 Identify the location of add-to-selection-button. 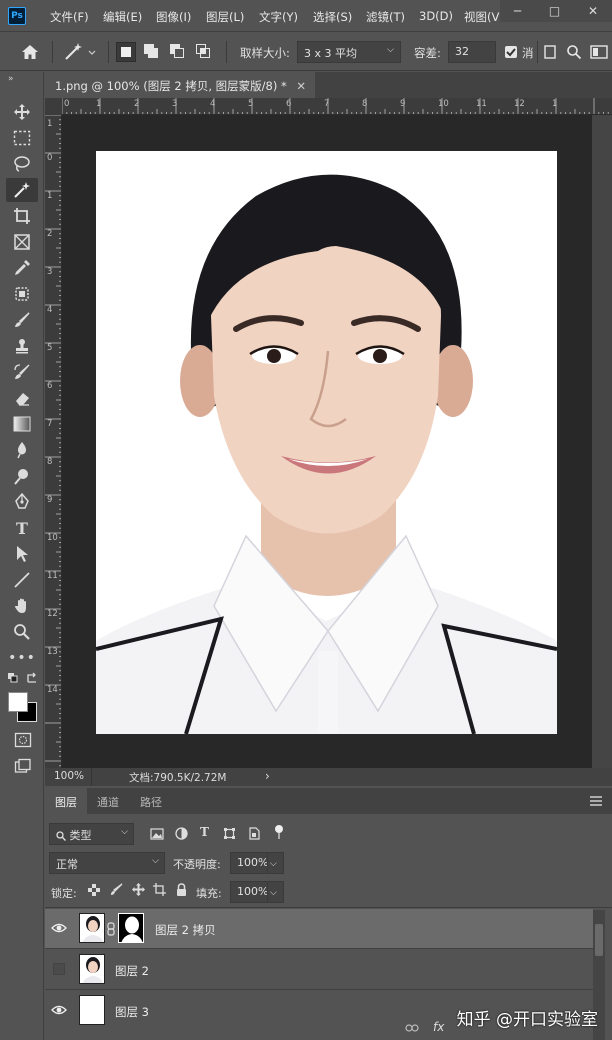
(152, 52).